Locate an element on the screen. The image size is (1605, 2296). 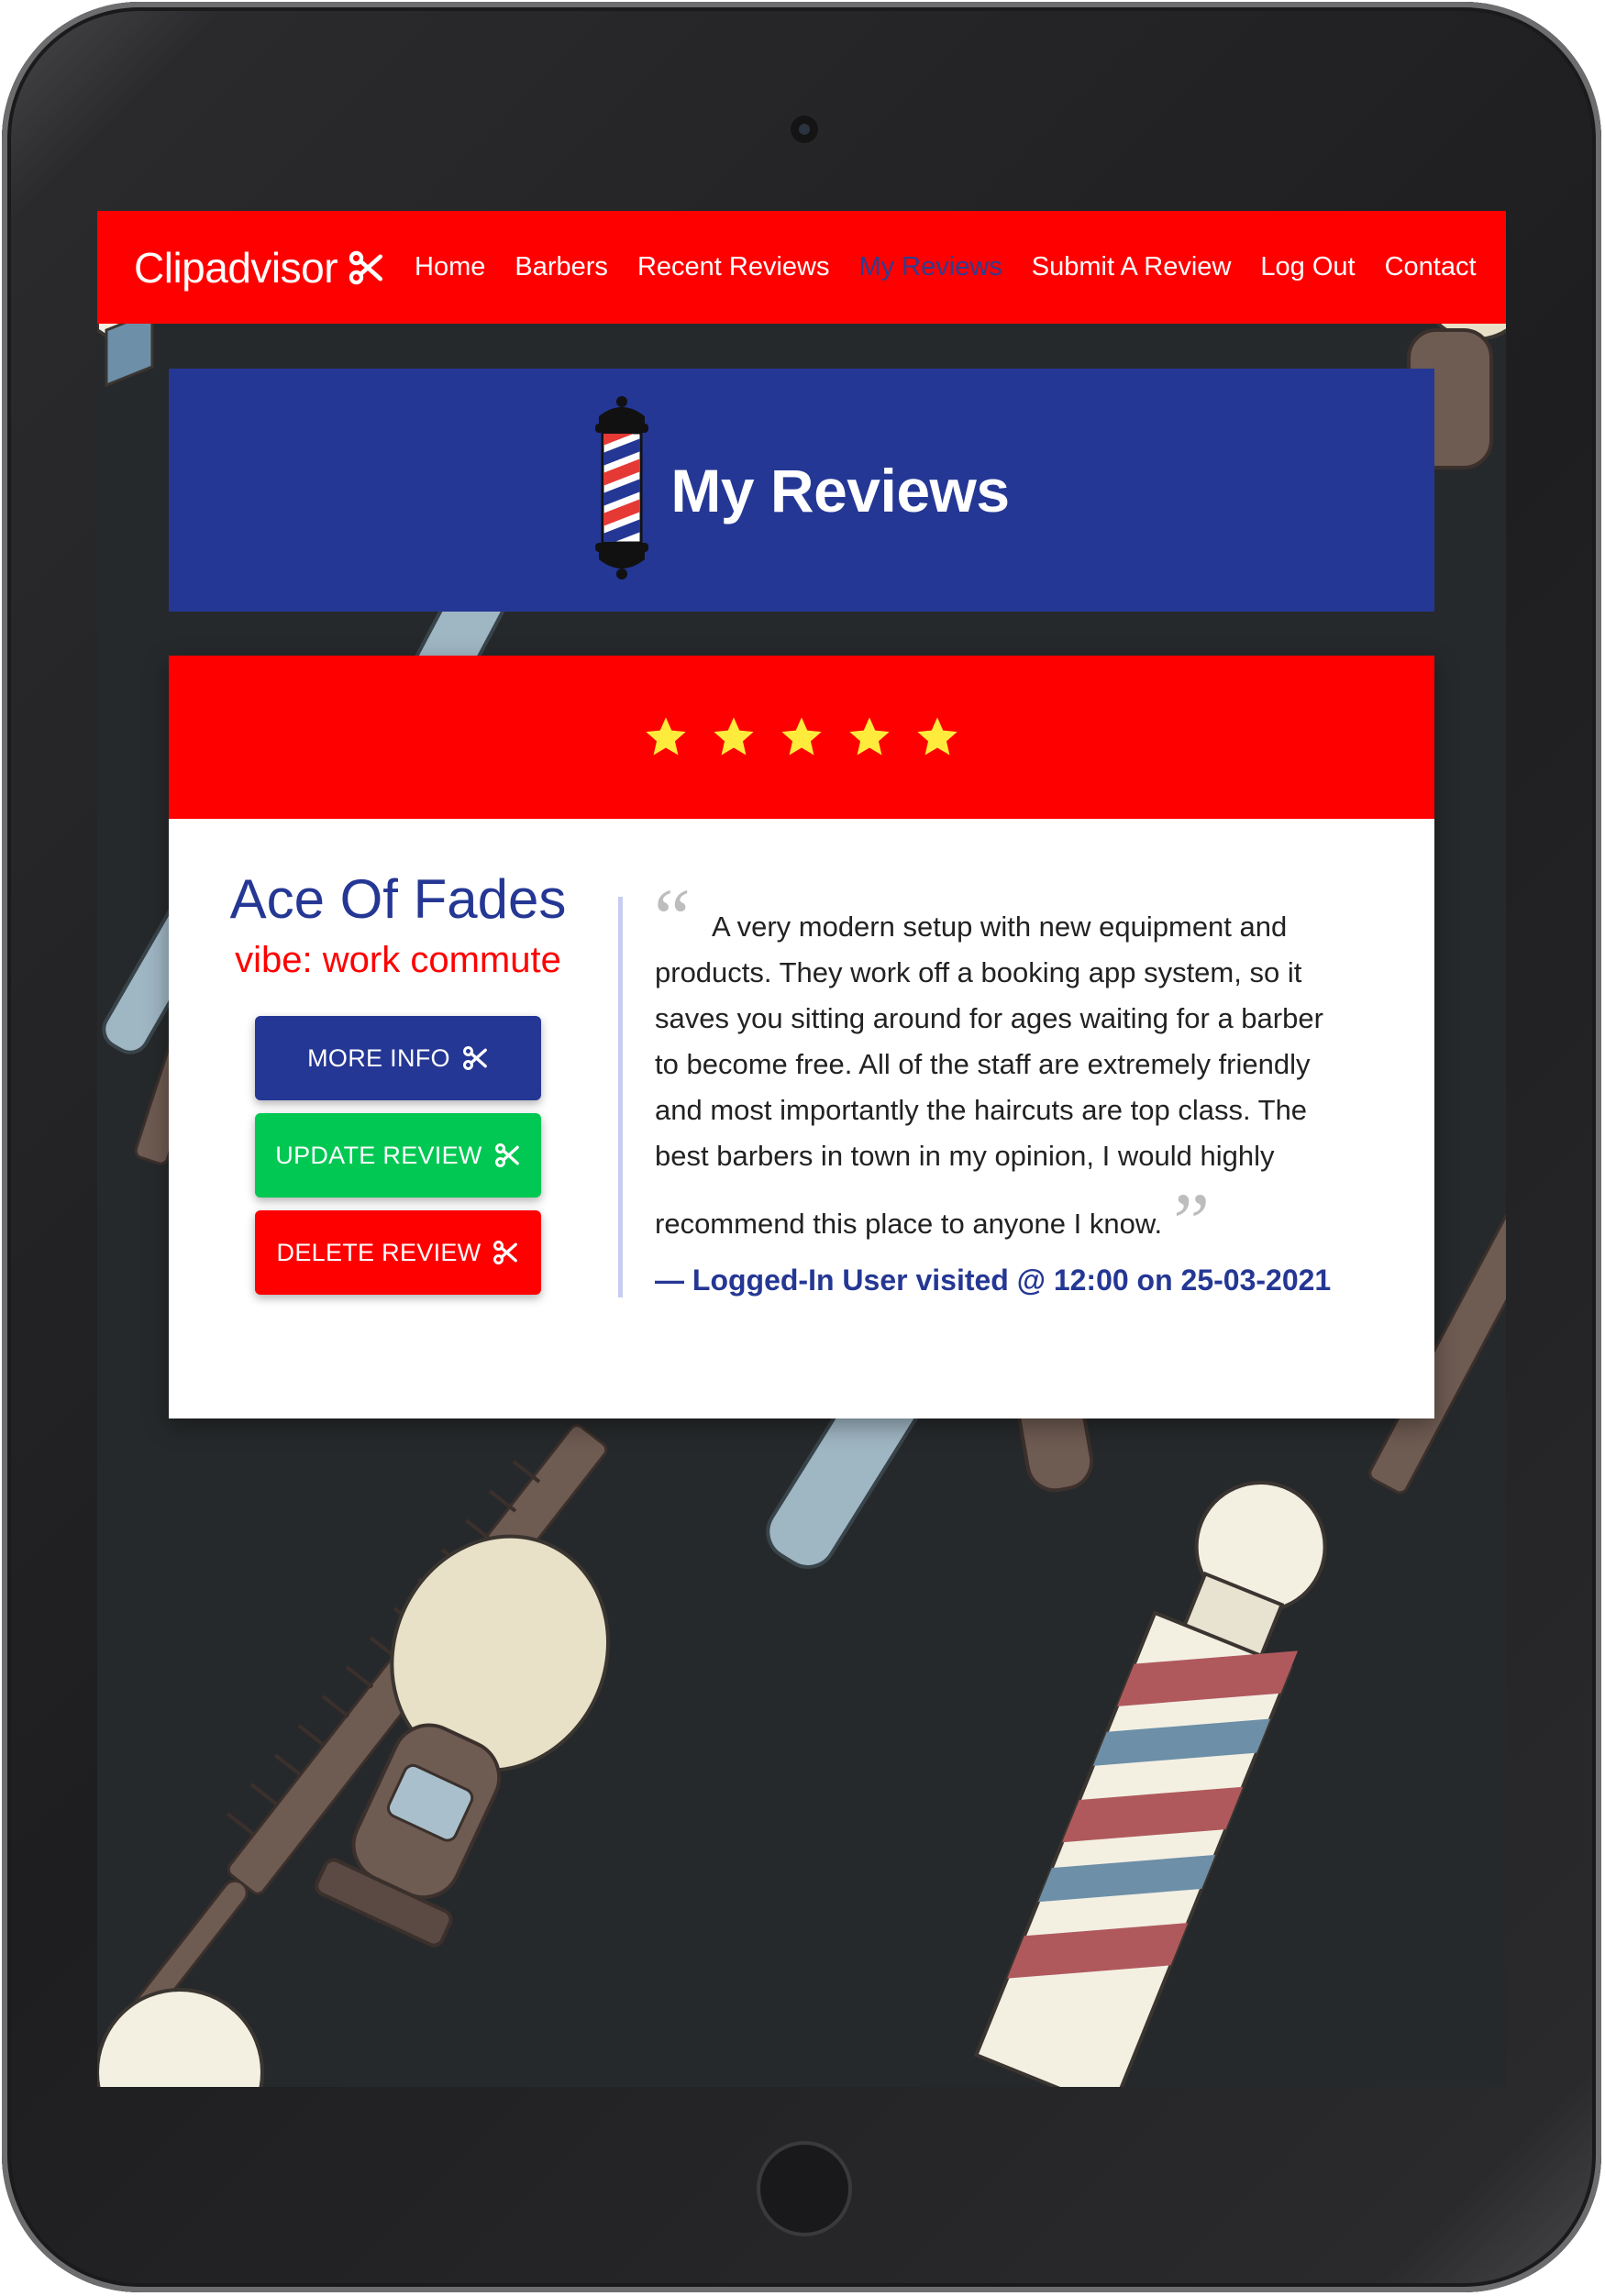
nav-home: Home is located at coordinates (450, 267).